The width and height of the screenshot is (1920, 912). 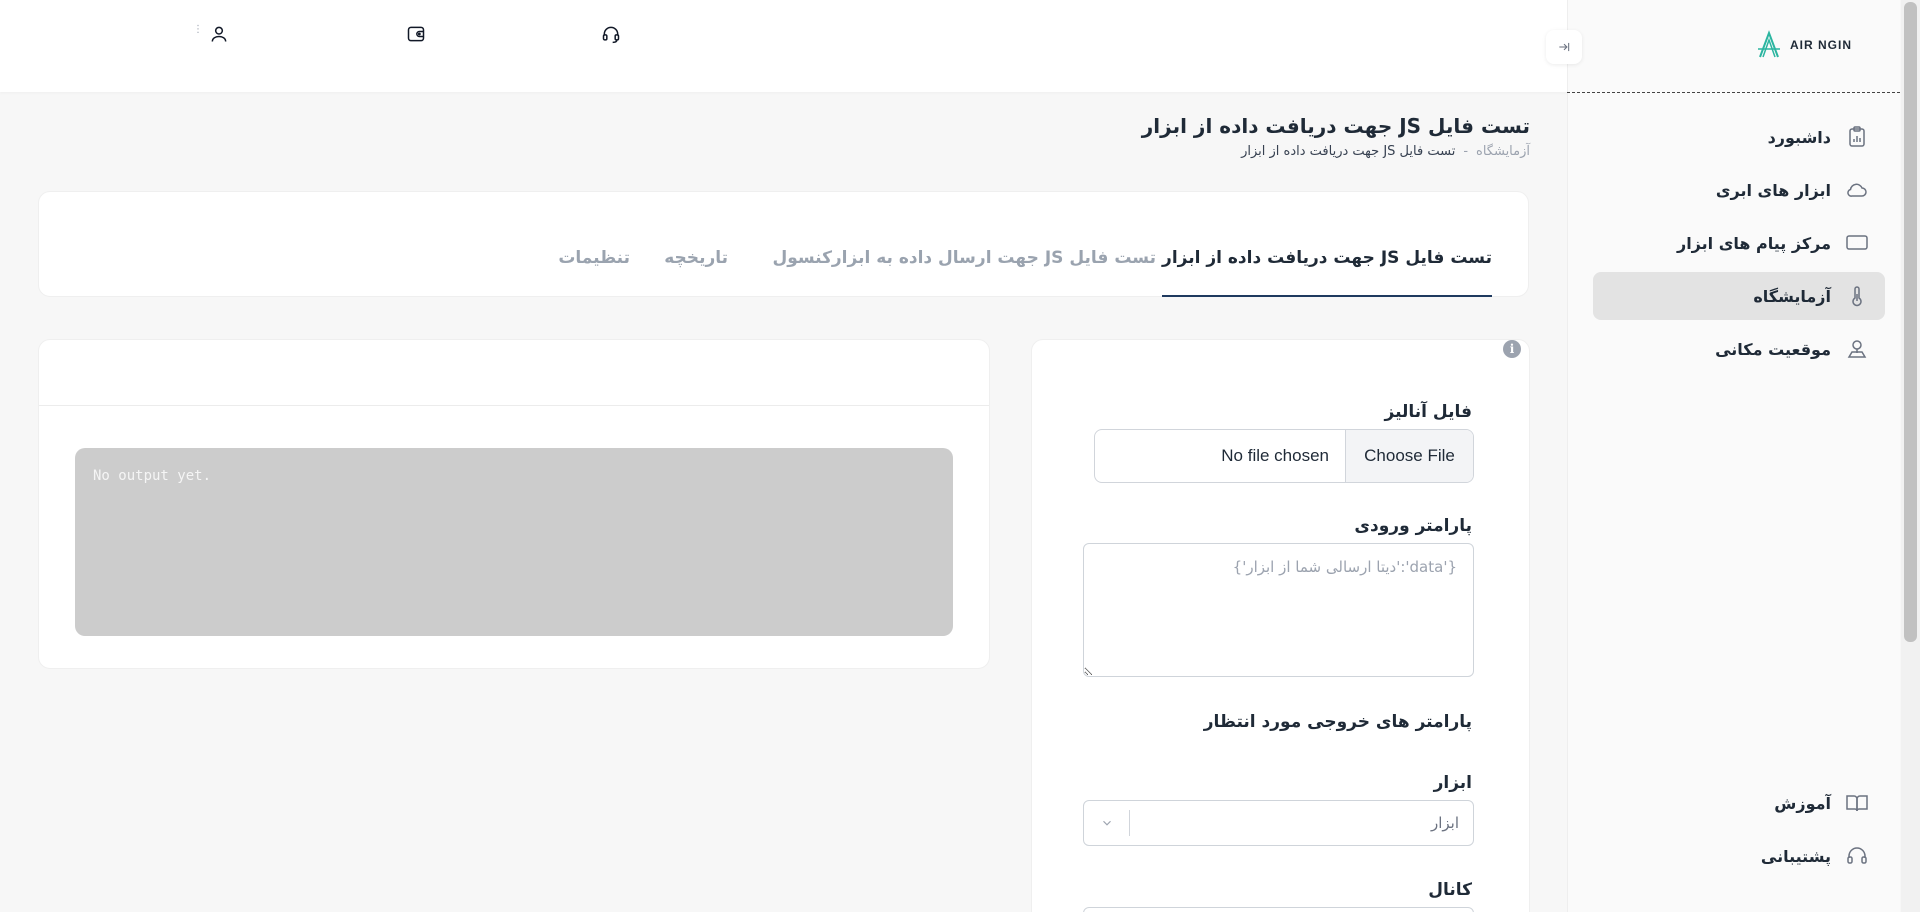 What do you see at coordinates (1335, 126) in the screenshot?
I see `page-title: تست فایل JS جهت دریافت داده از ابزار` at bounding box center [1335, 126].